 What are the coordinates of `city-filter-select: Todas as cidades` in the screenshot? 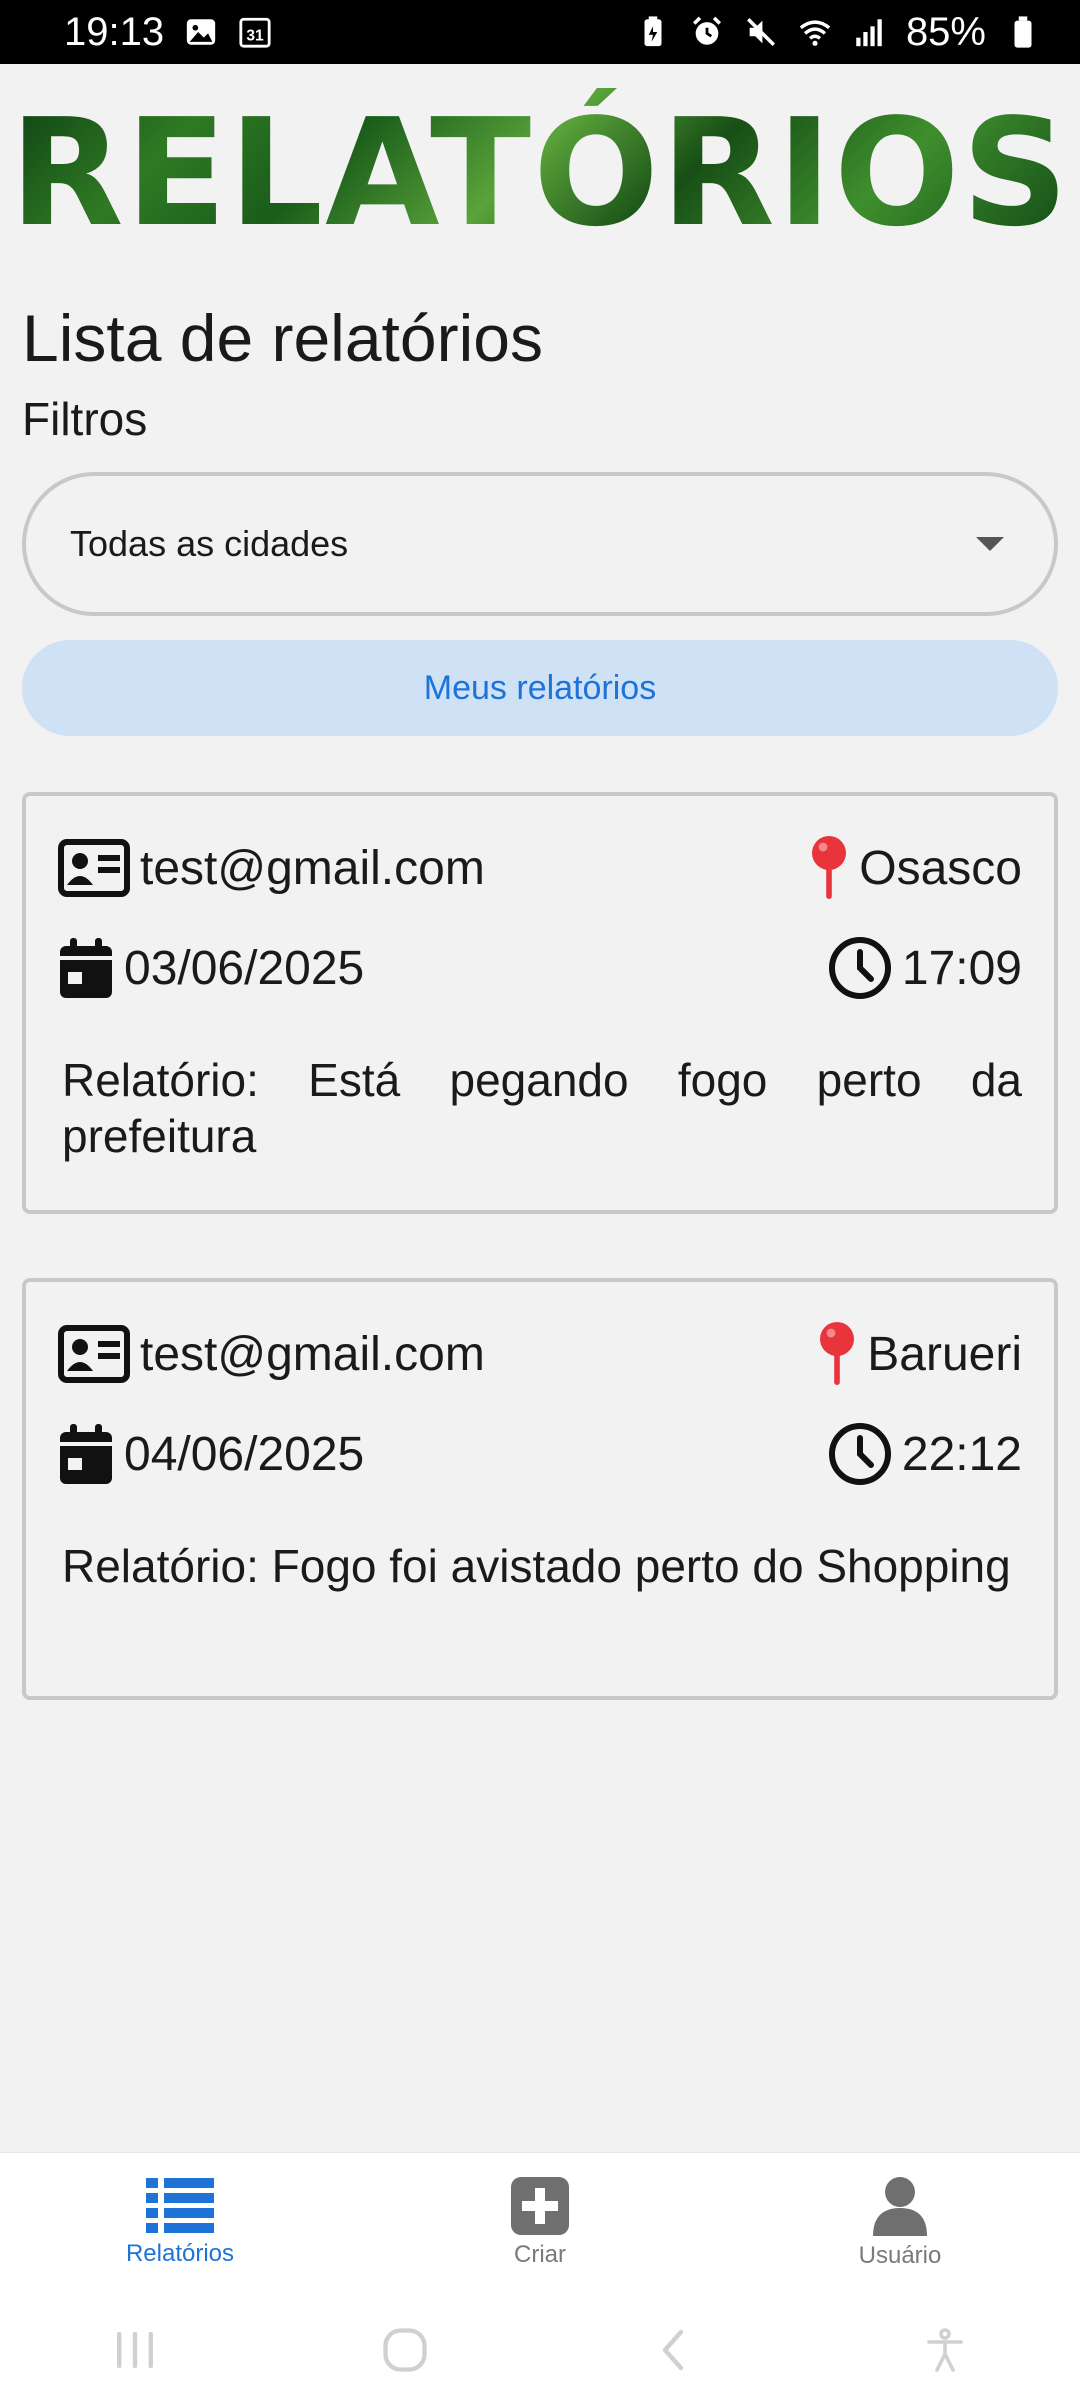 It's located at (540, 544).